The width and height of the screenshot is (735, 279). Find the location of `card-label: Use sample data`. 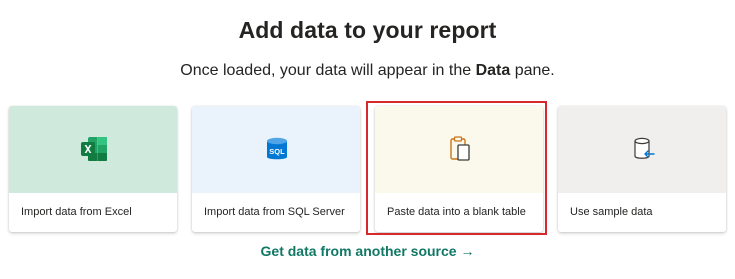

card-label: Use sample data is located at coordinates (611, 212).